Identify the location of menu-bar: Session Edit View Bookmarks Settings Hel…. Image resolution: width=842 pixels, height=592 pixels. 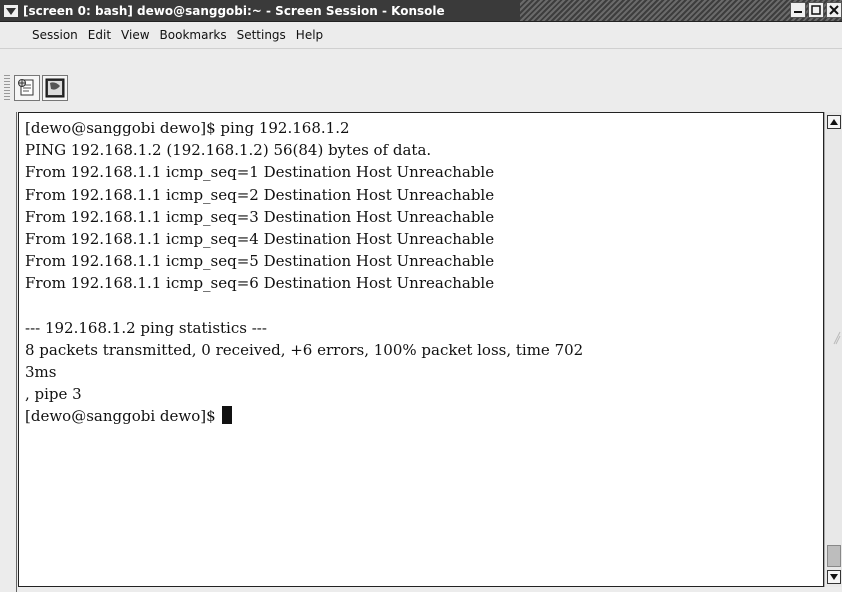
(421, 35).